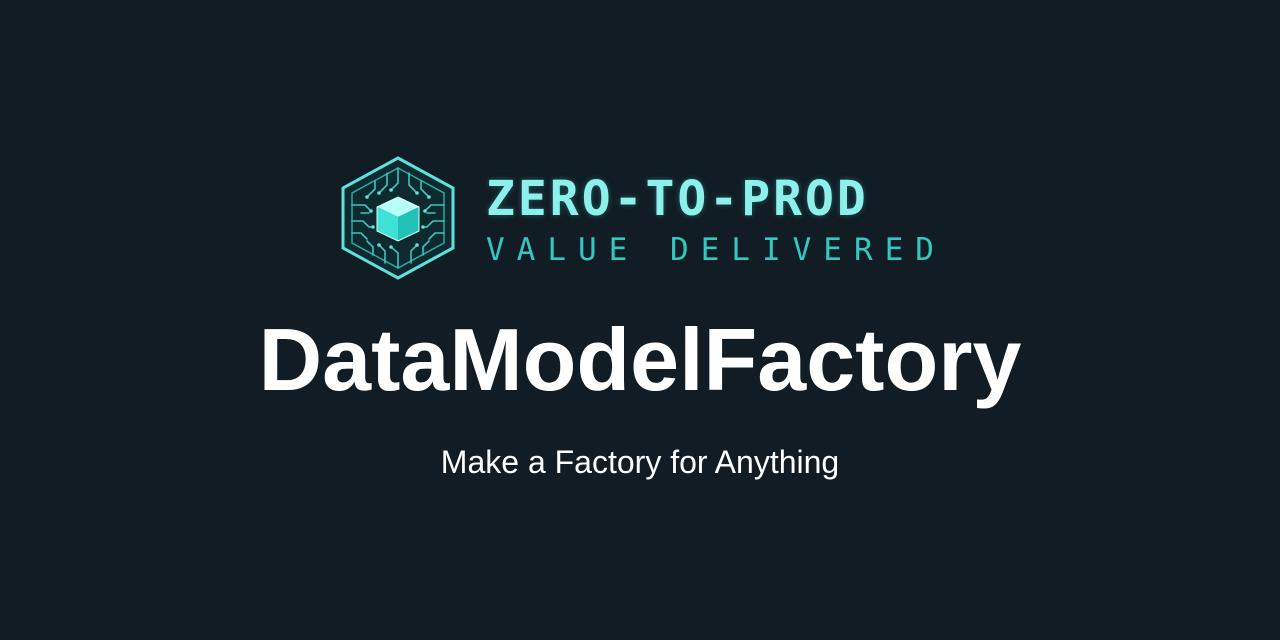 This screenshot has width=1280, height=640. I want to click on brand-name: ZERO-TO-PROD, so click(677, 199).